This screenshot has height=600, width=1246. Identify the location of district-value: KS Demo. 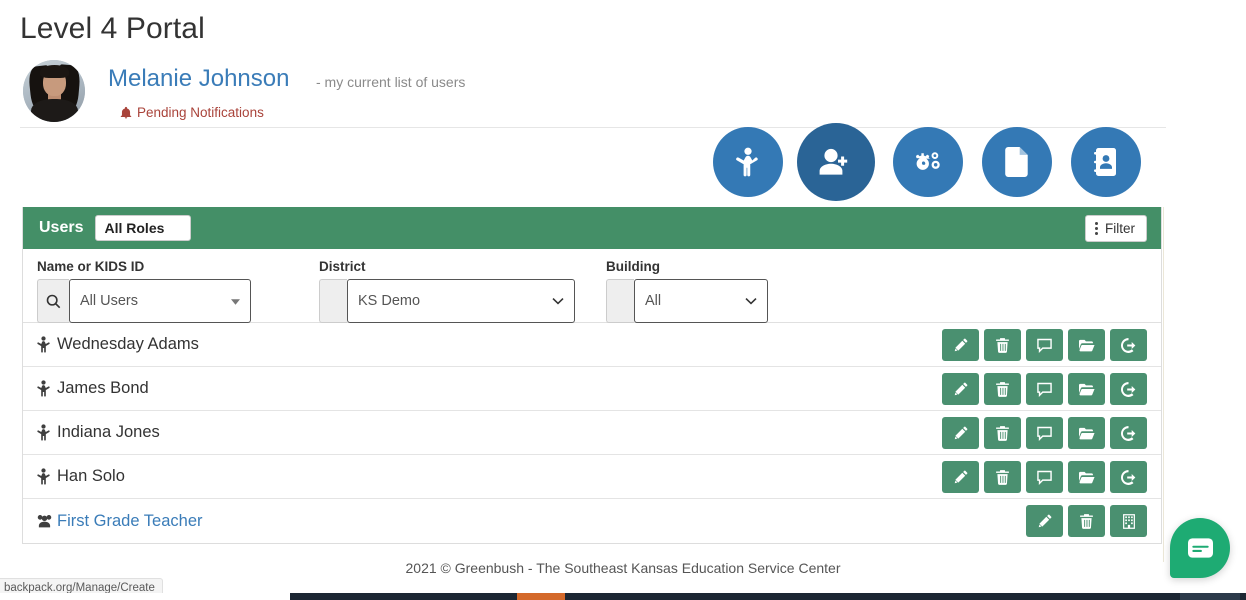
(389, 301).